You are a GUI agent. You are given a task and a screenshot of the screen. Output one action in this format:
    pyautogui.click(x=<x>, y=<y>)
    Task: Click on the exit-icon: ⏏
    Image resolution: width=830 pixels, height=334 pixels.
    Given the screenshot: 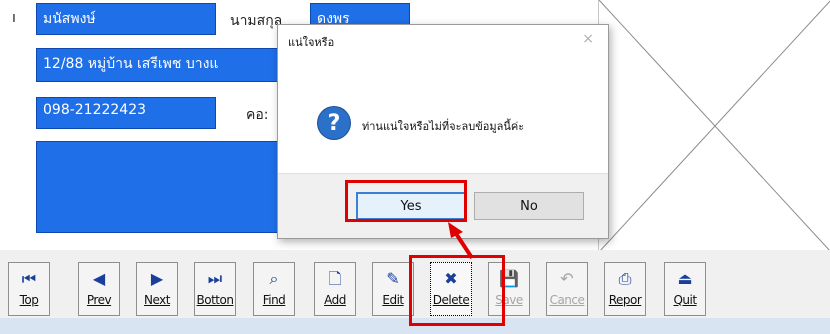 What is the action you would take?
    pyautogui.click(x=685, y=278)
    